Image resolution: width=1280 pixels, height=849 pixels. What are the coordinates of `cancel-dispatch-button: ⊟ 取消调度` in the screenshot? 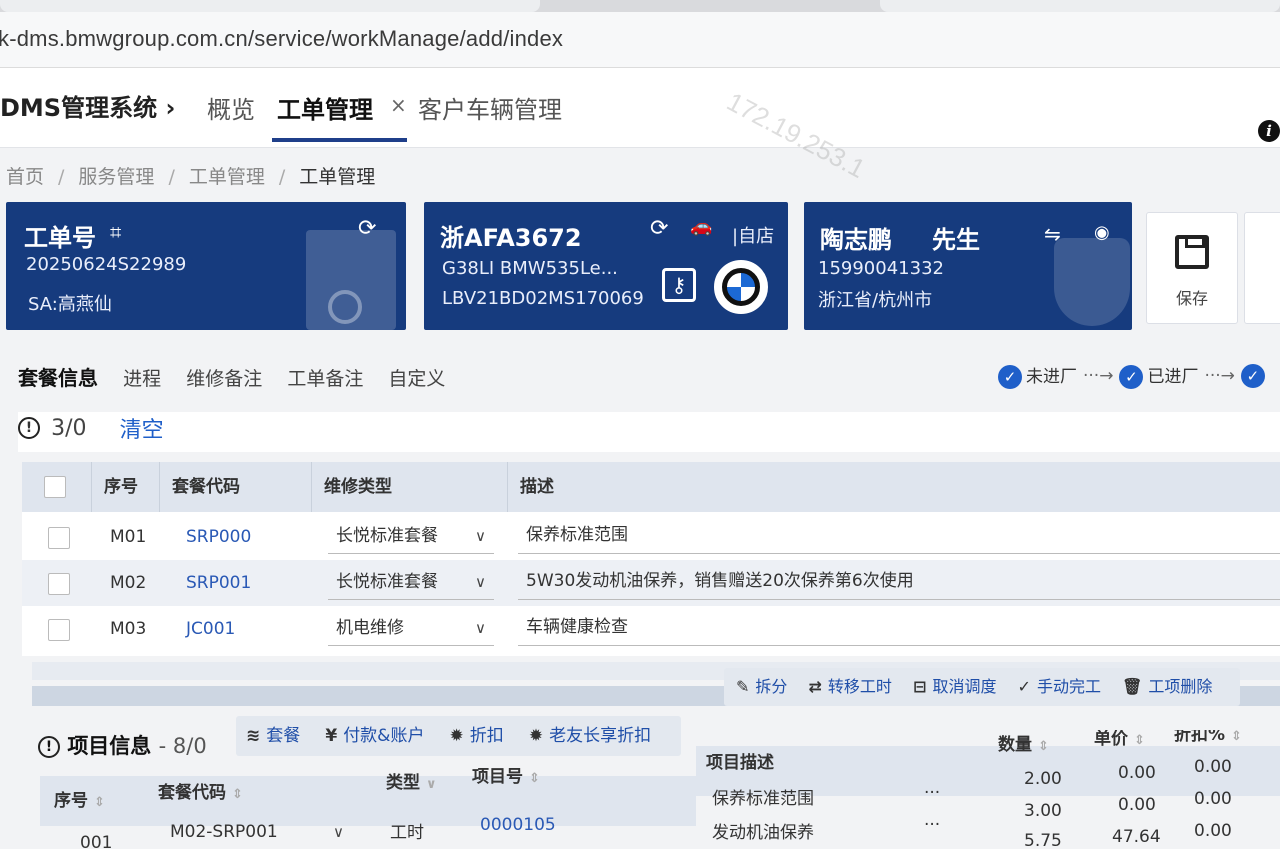 It's located at (954, 687).